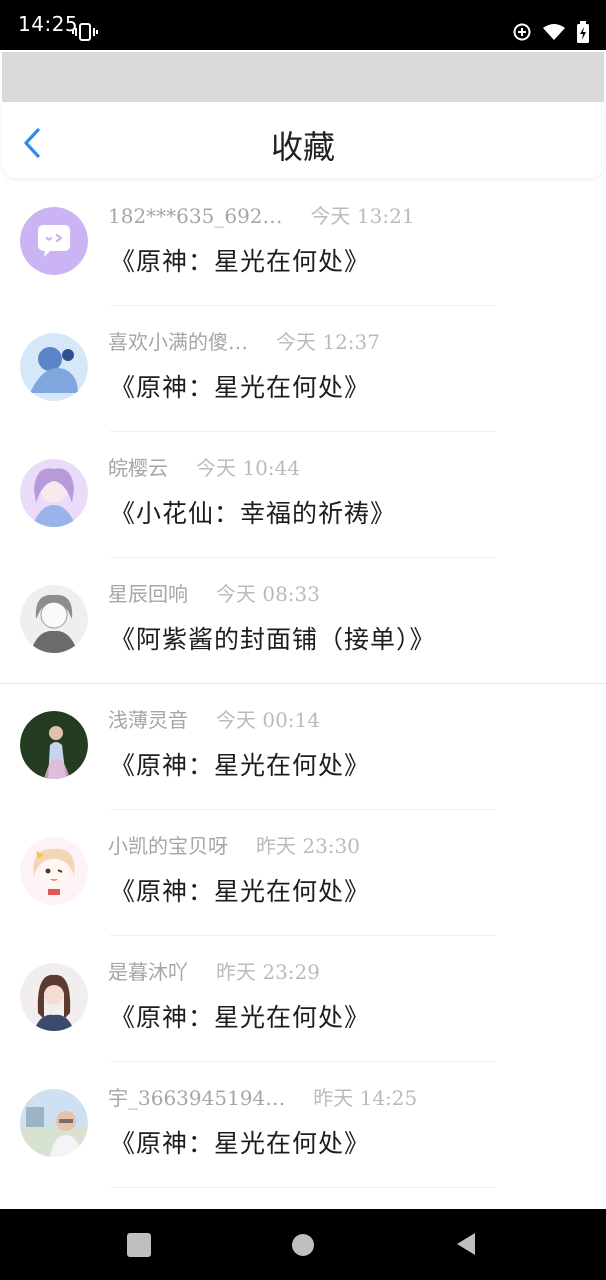  What do you see at coordinates (328, 342) in the screenshot?
I see `timestamp: 今天 12:37` at bounding box center [328, 342].